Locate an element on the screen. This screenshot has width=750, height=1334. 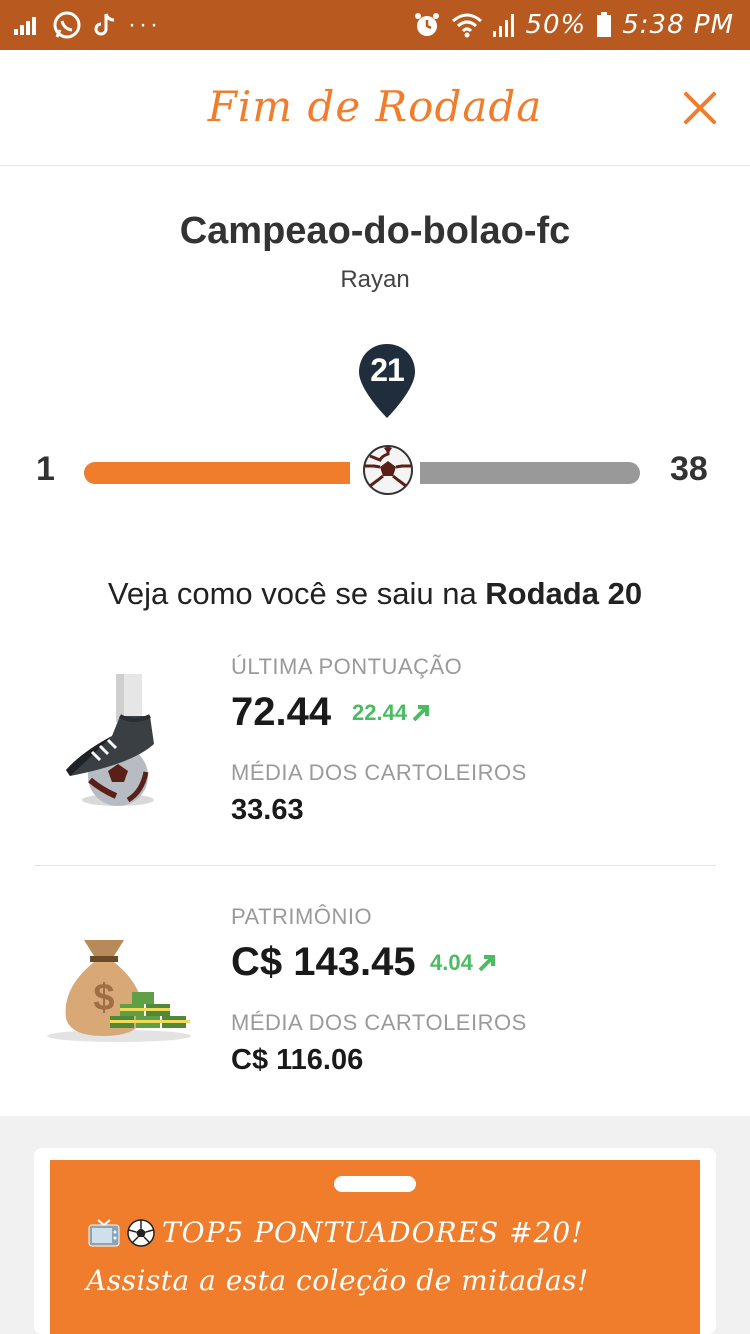
drag-handle is located at coordinates (375, 1184).